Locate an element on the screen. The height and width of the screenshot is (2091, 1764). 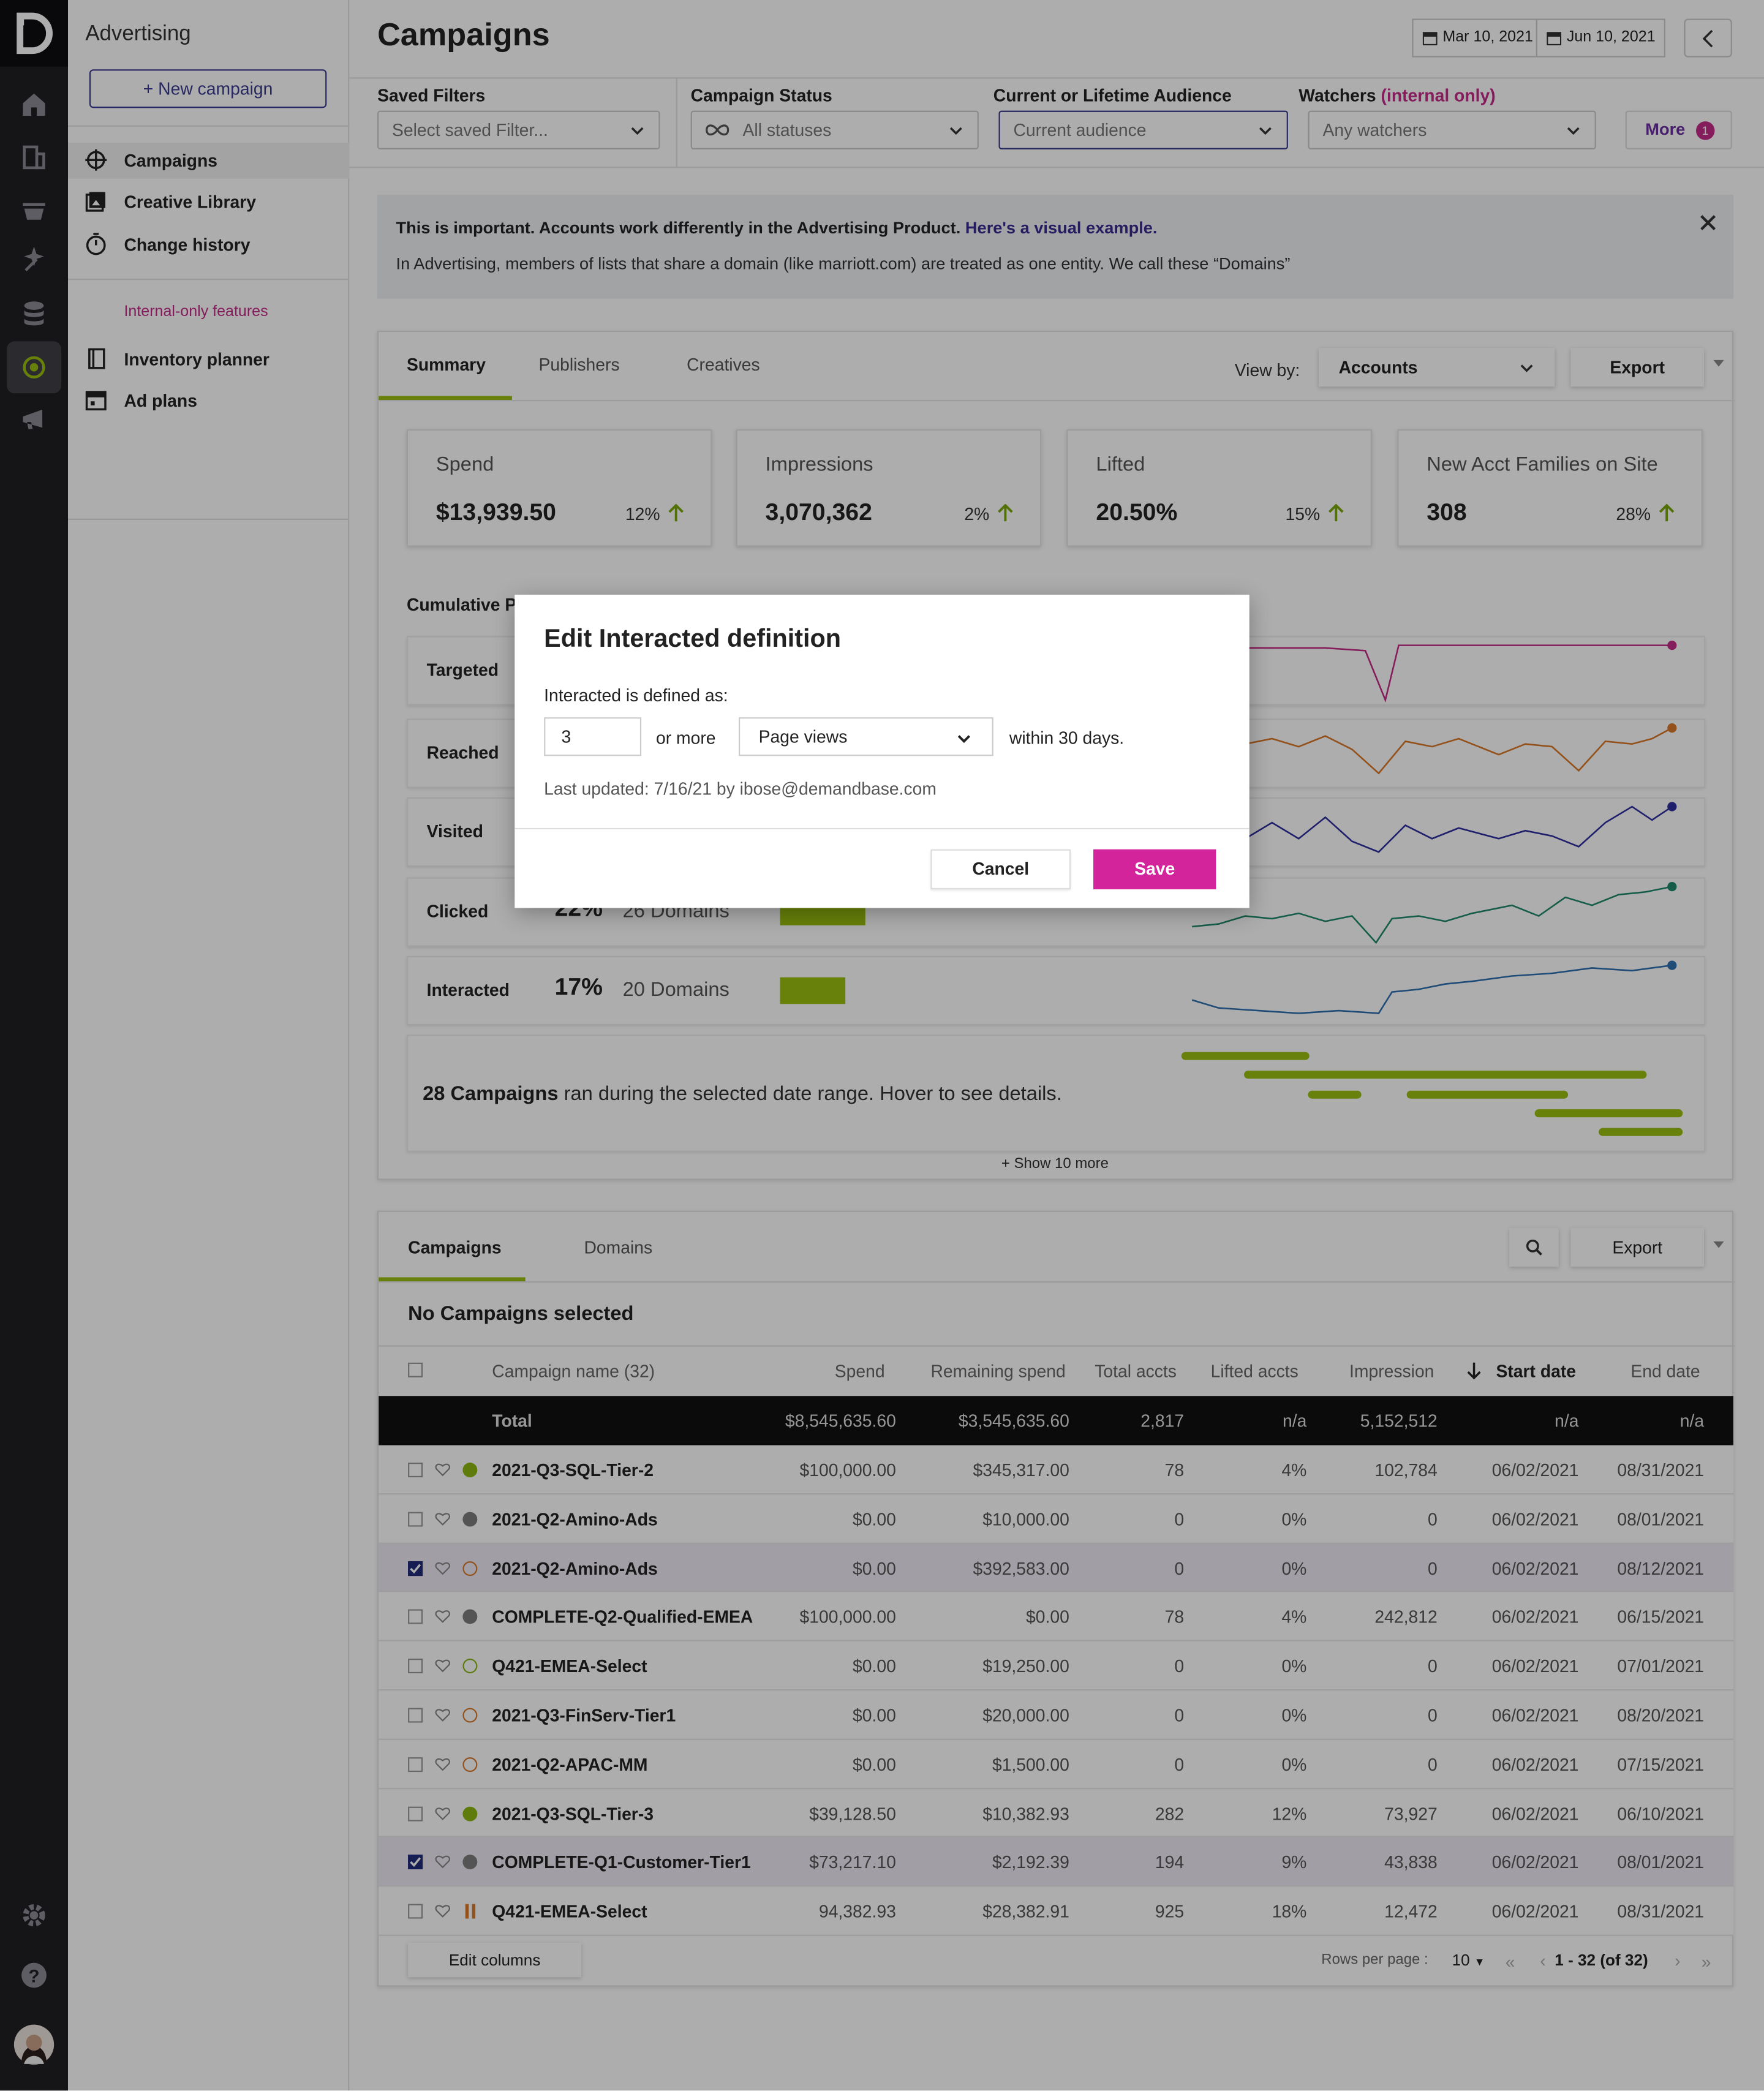
cancel-button: Cancel is located at coordinates (1001, 869).